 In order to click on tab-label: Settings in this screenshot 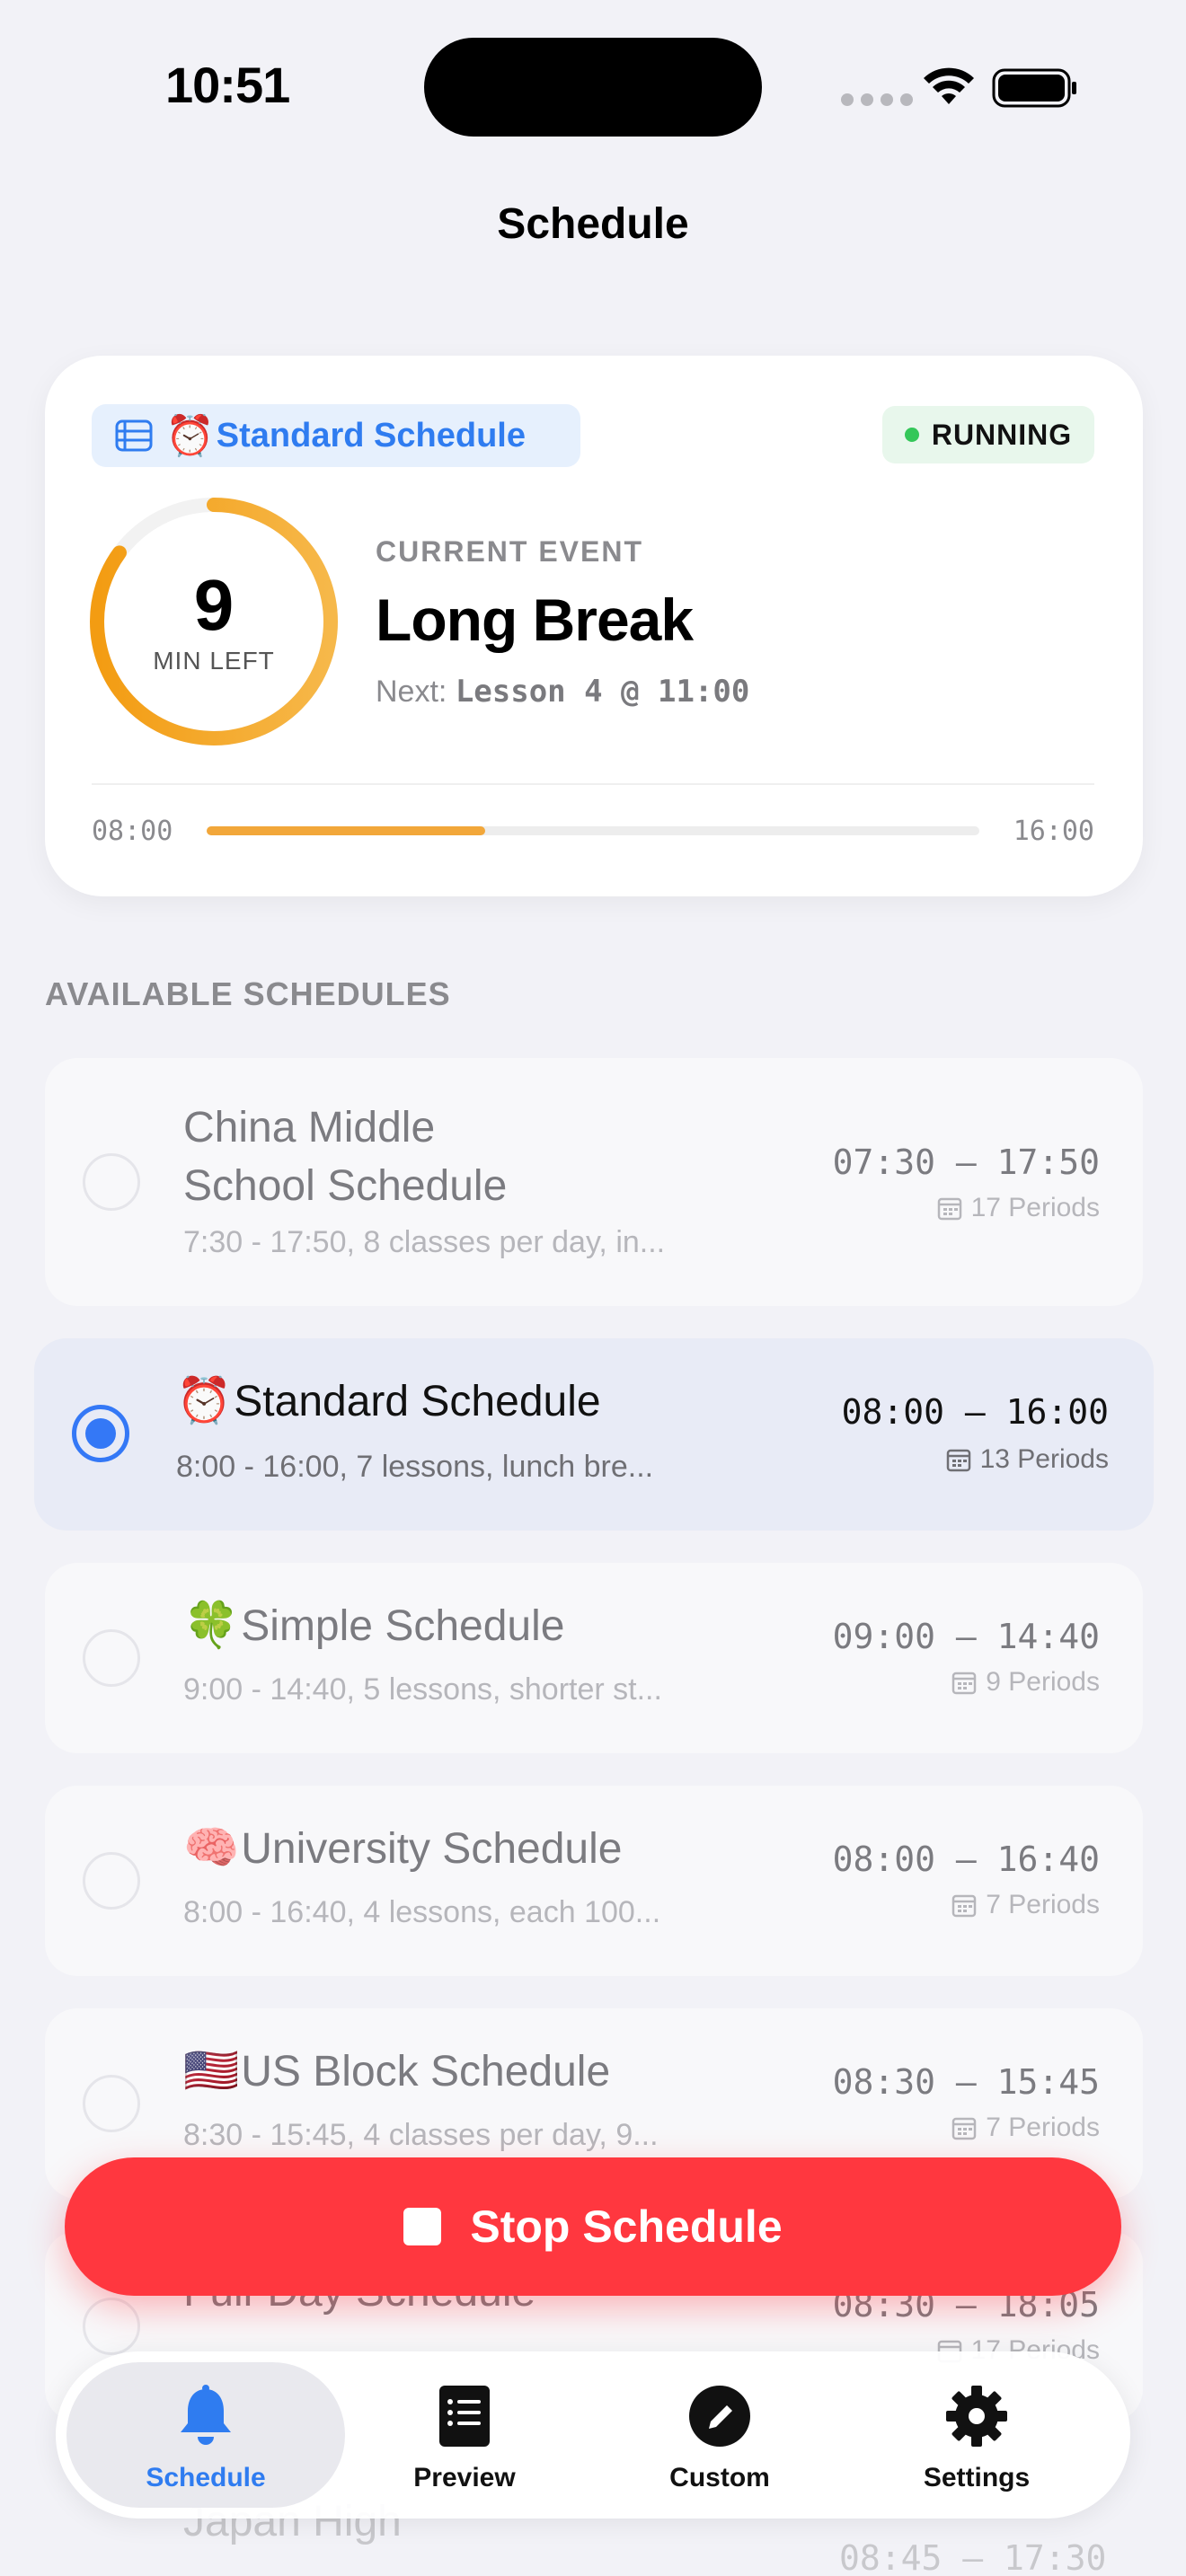, I will do `click(977, 2477)`.